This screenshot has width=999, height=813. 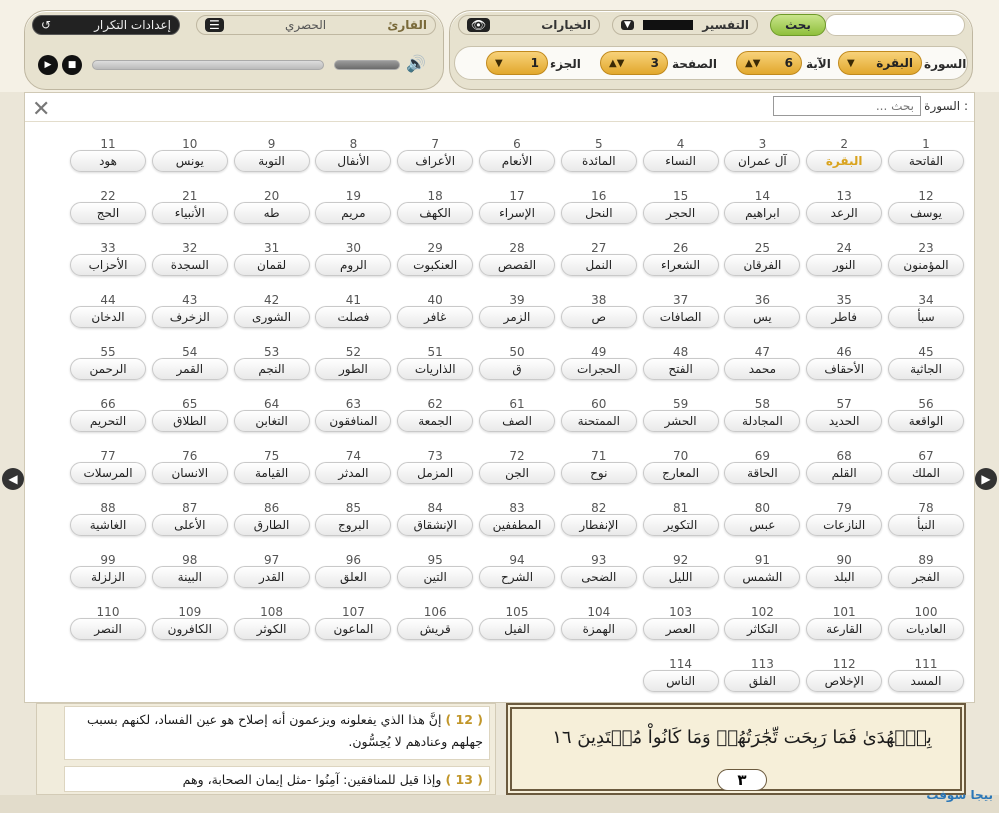 I want to click on sura-button: الفجر, so click(x=926, y=577).